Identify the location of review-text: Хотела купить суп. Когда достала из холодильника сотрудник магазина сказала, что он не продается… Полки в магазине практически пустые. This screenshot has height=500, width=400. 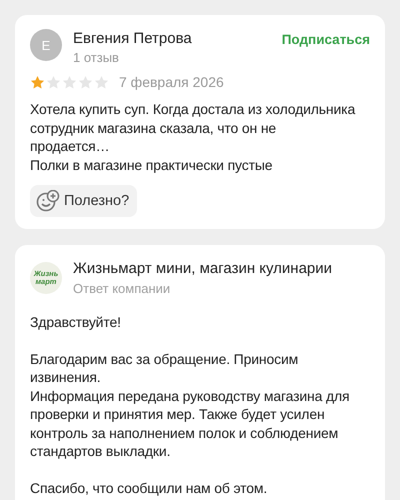
(193, 137).